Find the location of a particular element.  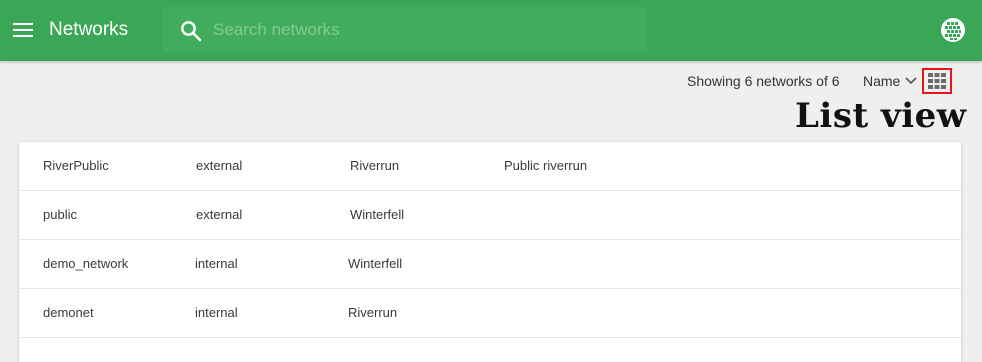

view-toggle-button is located at coordinates (937, 81).